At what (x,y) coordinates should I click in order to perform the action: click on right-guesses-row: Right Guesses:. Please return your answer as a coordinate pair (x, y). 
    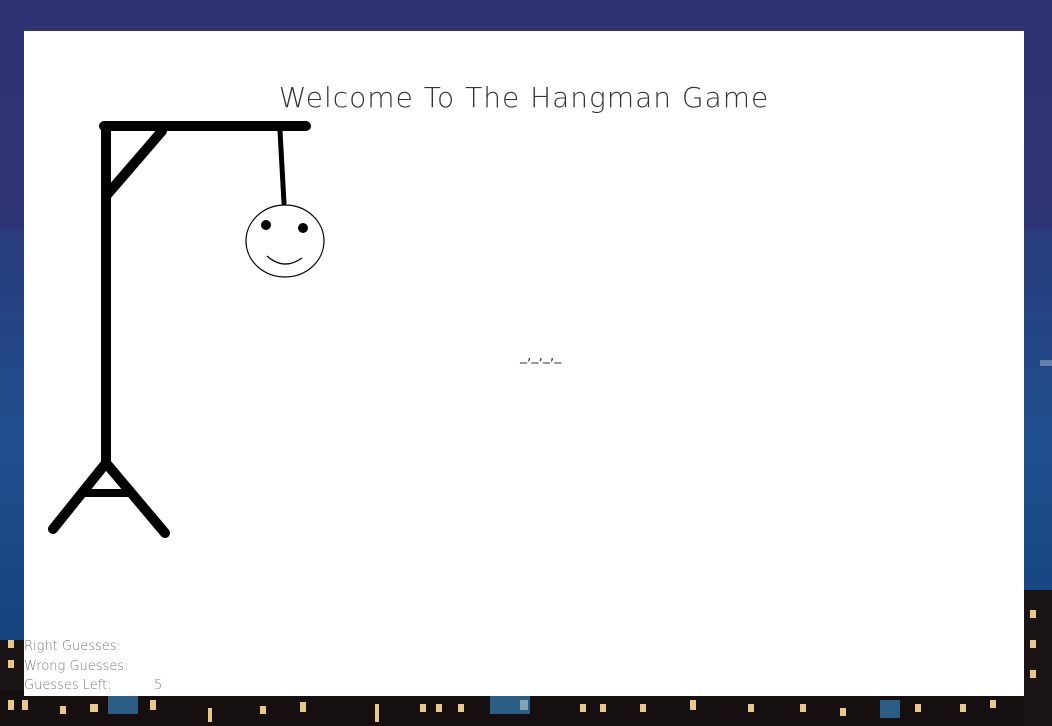
    Looking at the image, I should click on (93, 647).